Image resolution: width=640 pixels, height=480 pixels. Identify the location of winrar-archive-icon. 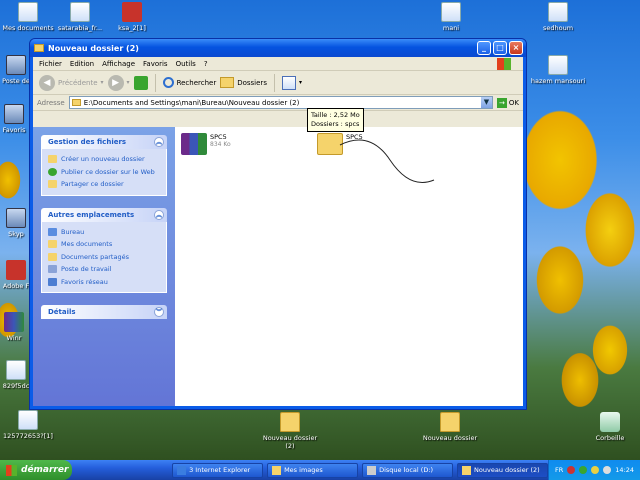
(194, 144).